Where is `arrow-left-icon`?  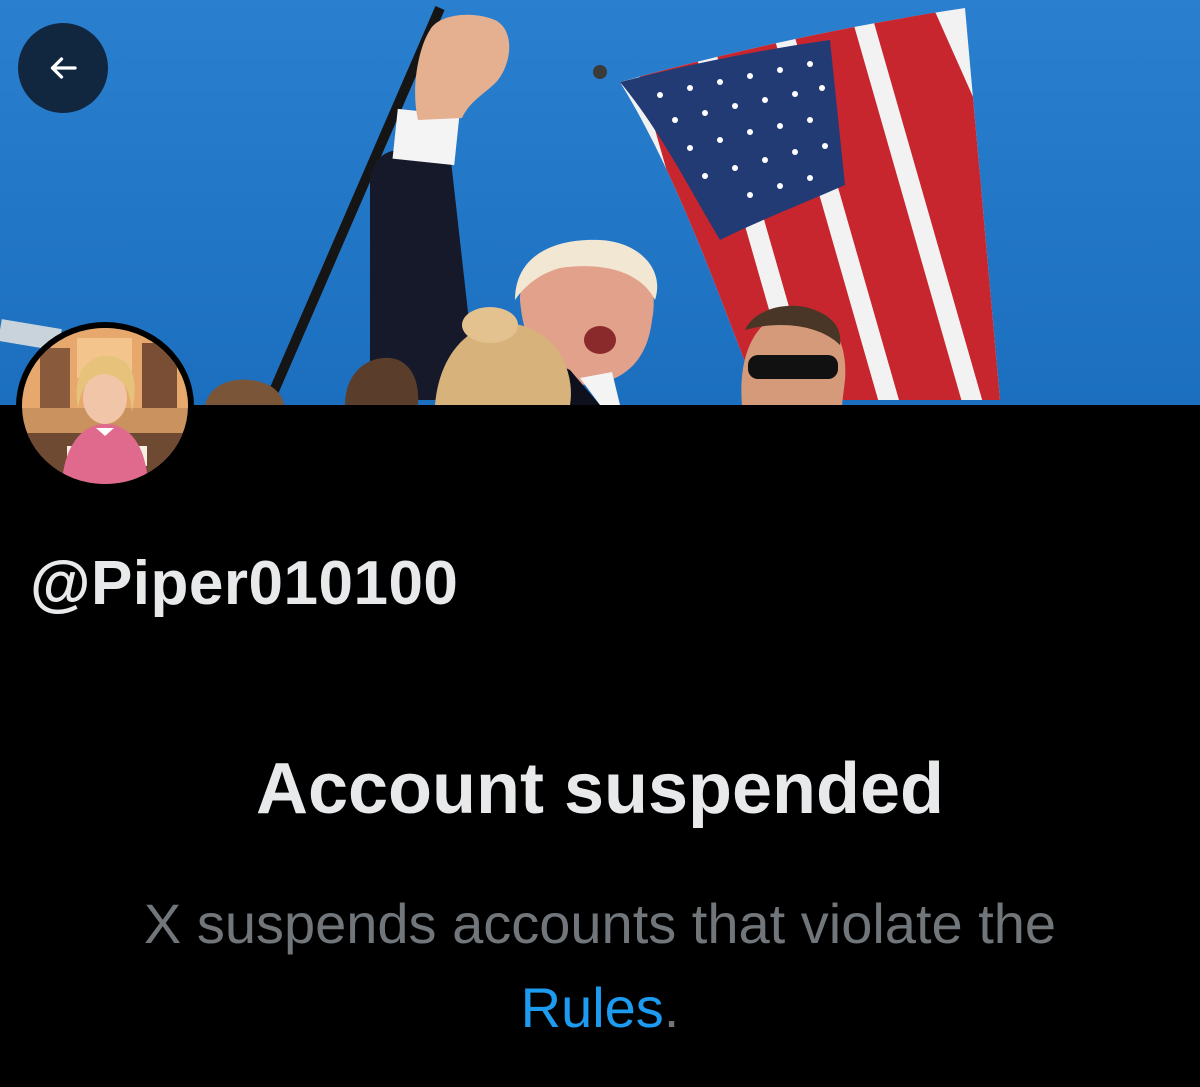
arrow-left-icon is located at coordinates (63, 68).